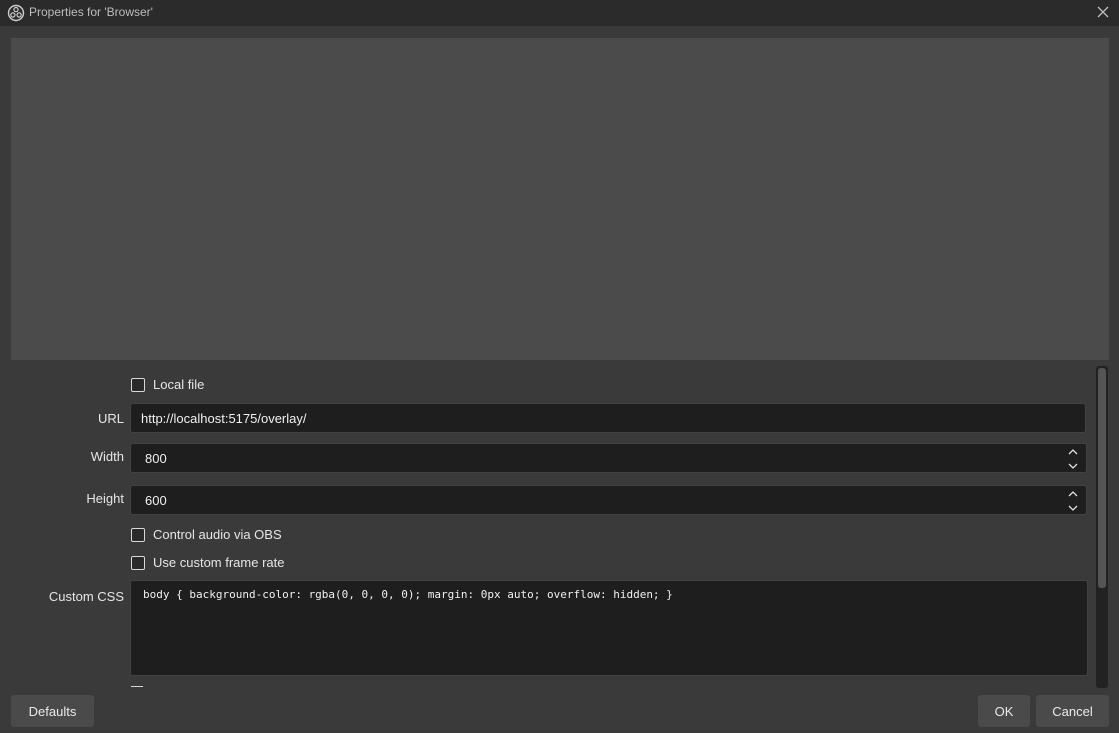 Image resolution: width=1119 pixels, height=733 pixels. I want to click on cancel-button: Cancel, so click(1072, 711).